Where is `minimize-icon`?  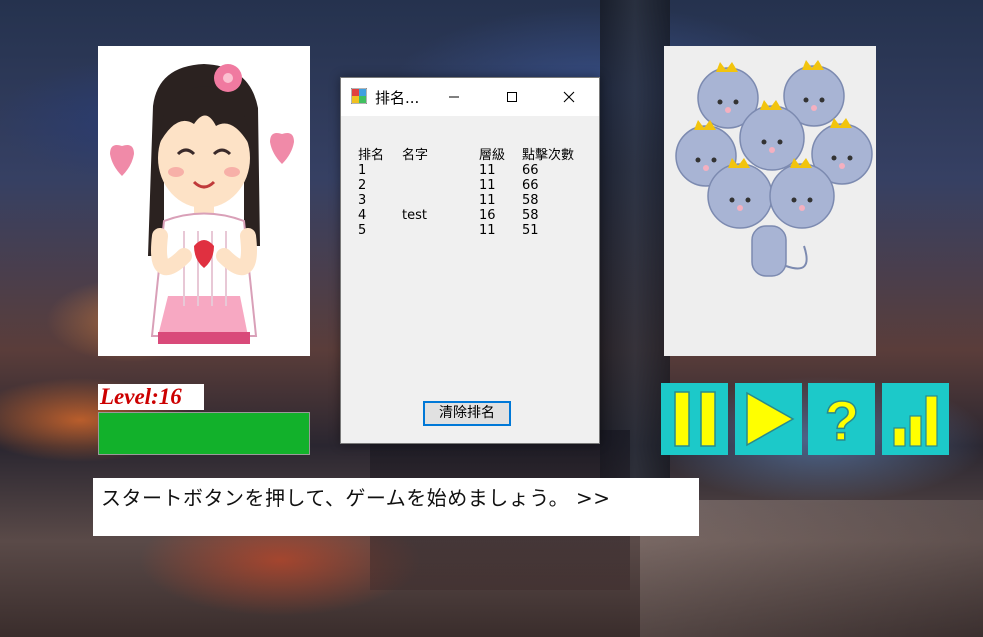
minimize-icon is located at coordinates (454, 97).